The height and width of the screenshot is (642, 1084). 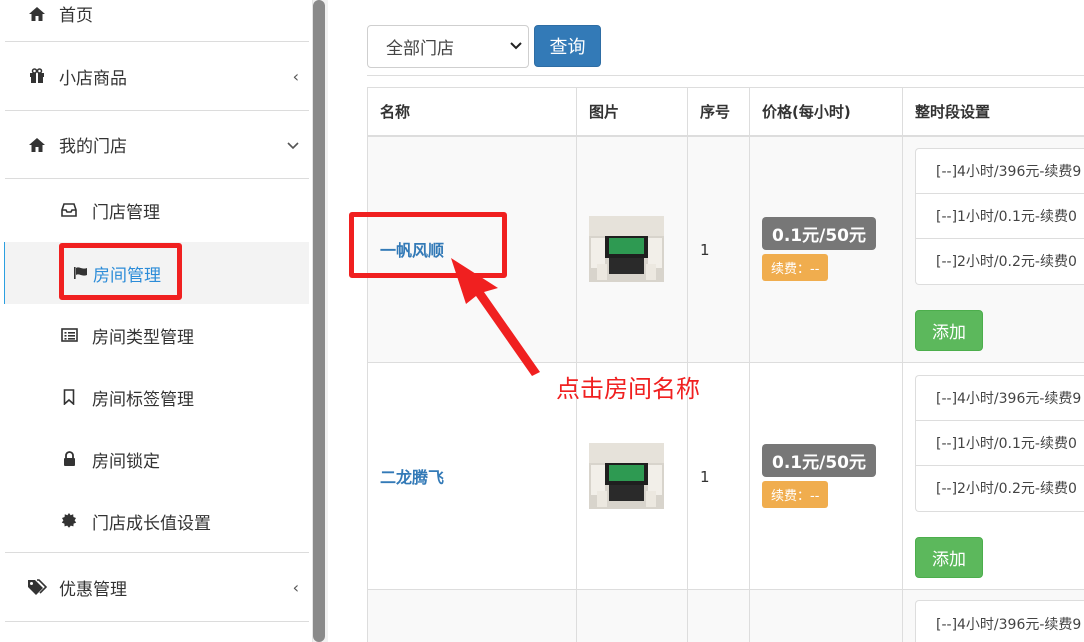 I want to click on annotation-arrow, so click(x=495, y=317).